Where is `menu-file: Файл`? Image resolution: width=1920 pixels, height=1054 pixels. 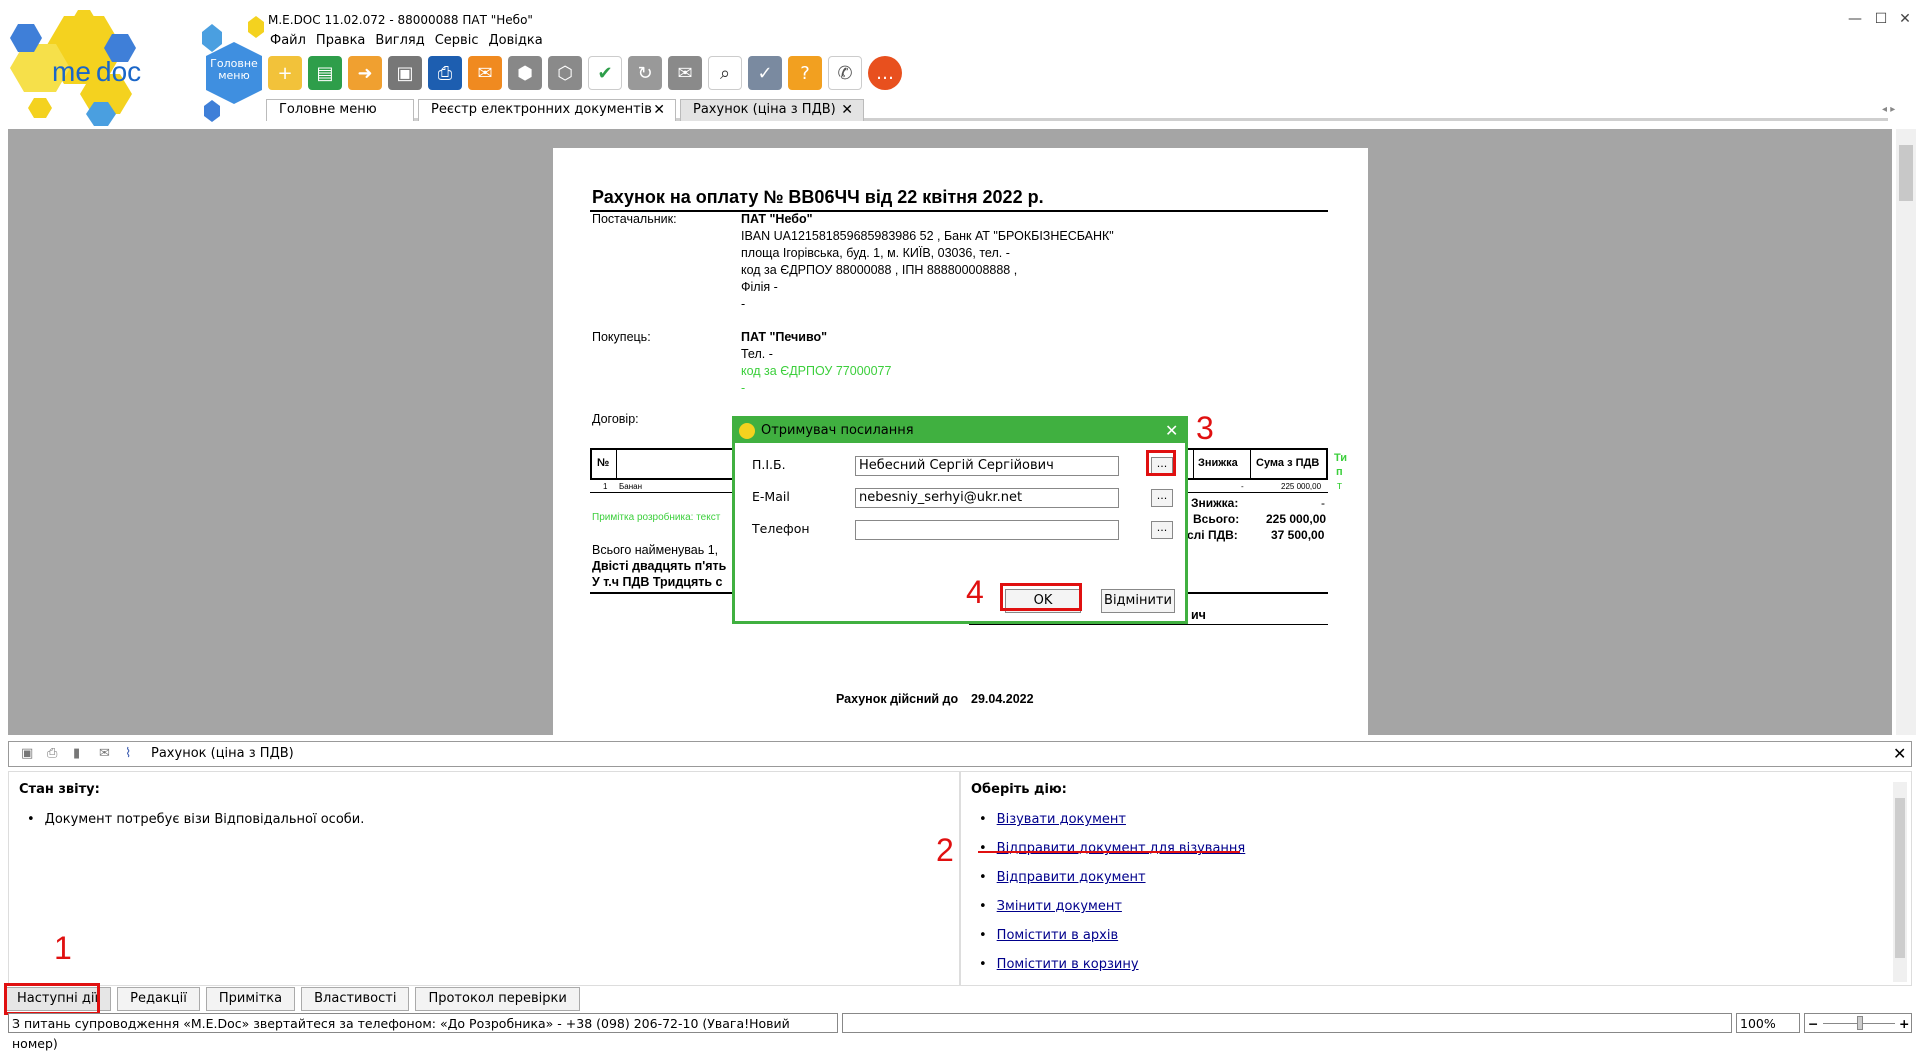
menu-file: Файл is located at coordinates (288, 41).